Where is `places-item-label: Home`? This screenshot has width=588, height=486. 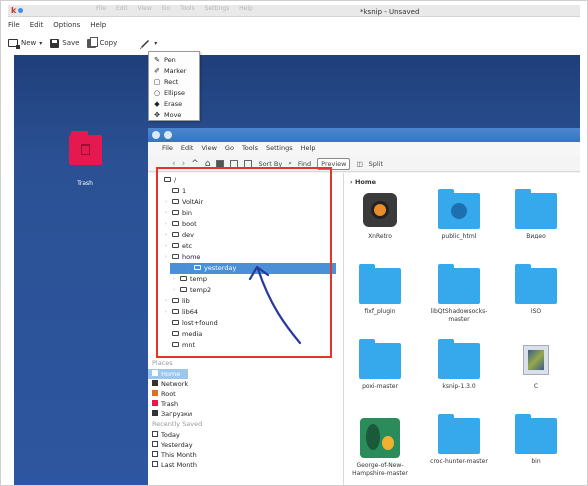
places-item-label: Home is located at coordinates (171, 374).